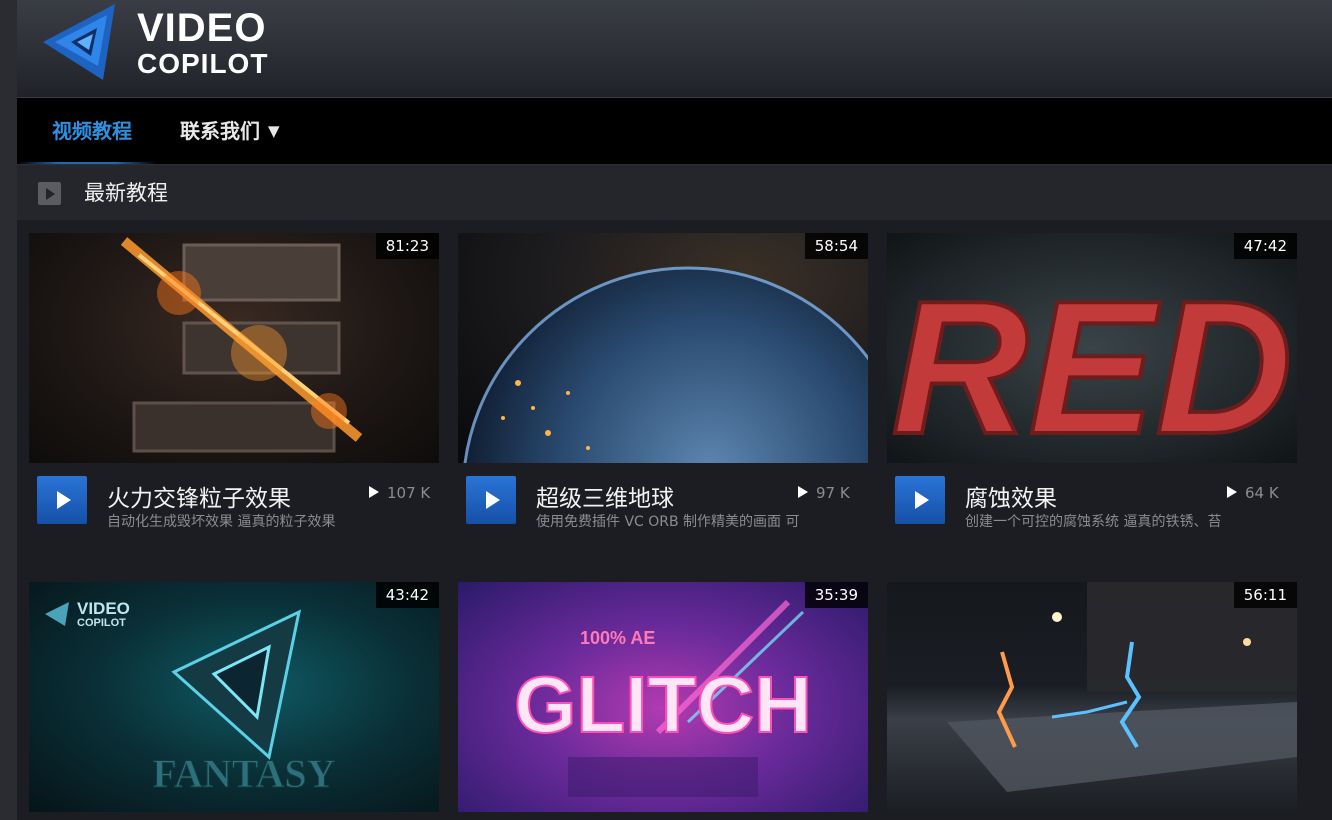 This screenshot has width=1332, height=820. I want to click on video-thumbnail: 100% AE GLITCH 35:39, so click(663, 697).